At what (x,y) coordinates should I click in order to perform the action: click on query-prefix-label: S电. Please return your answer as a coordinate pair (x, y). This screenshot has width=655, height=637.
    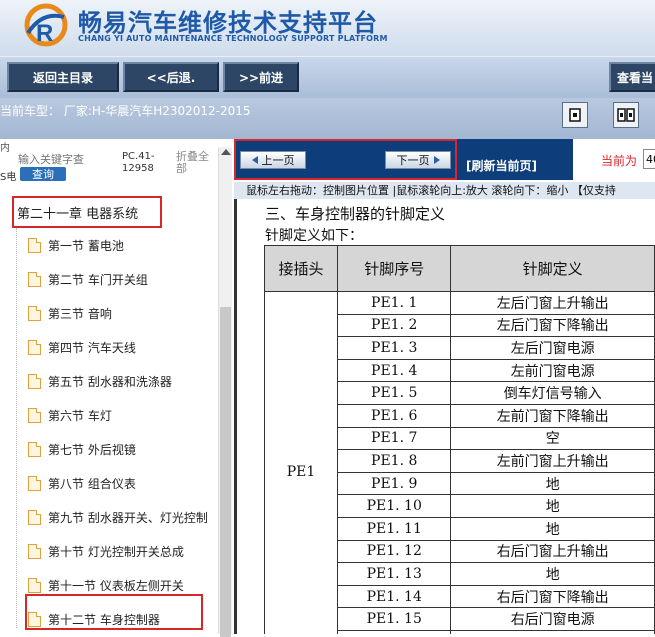
    Looking at the image, I should click on (8, 177).